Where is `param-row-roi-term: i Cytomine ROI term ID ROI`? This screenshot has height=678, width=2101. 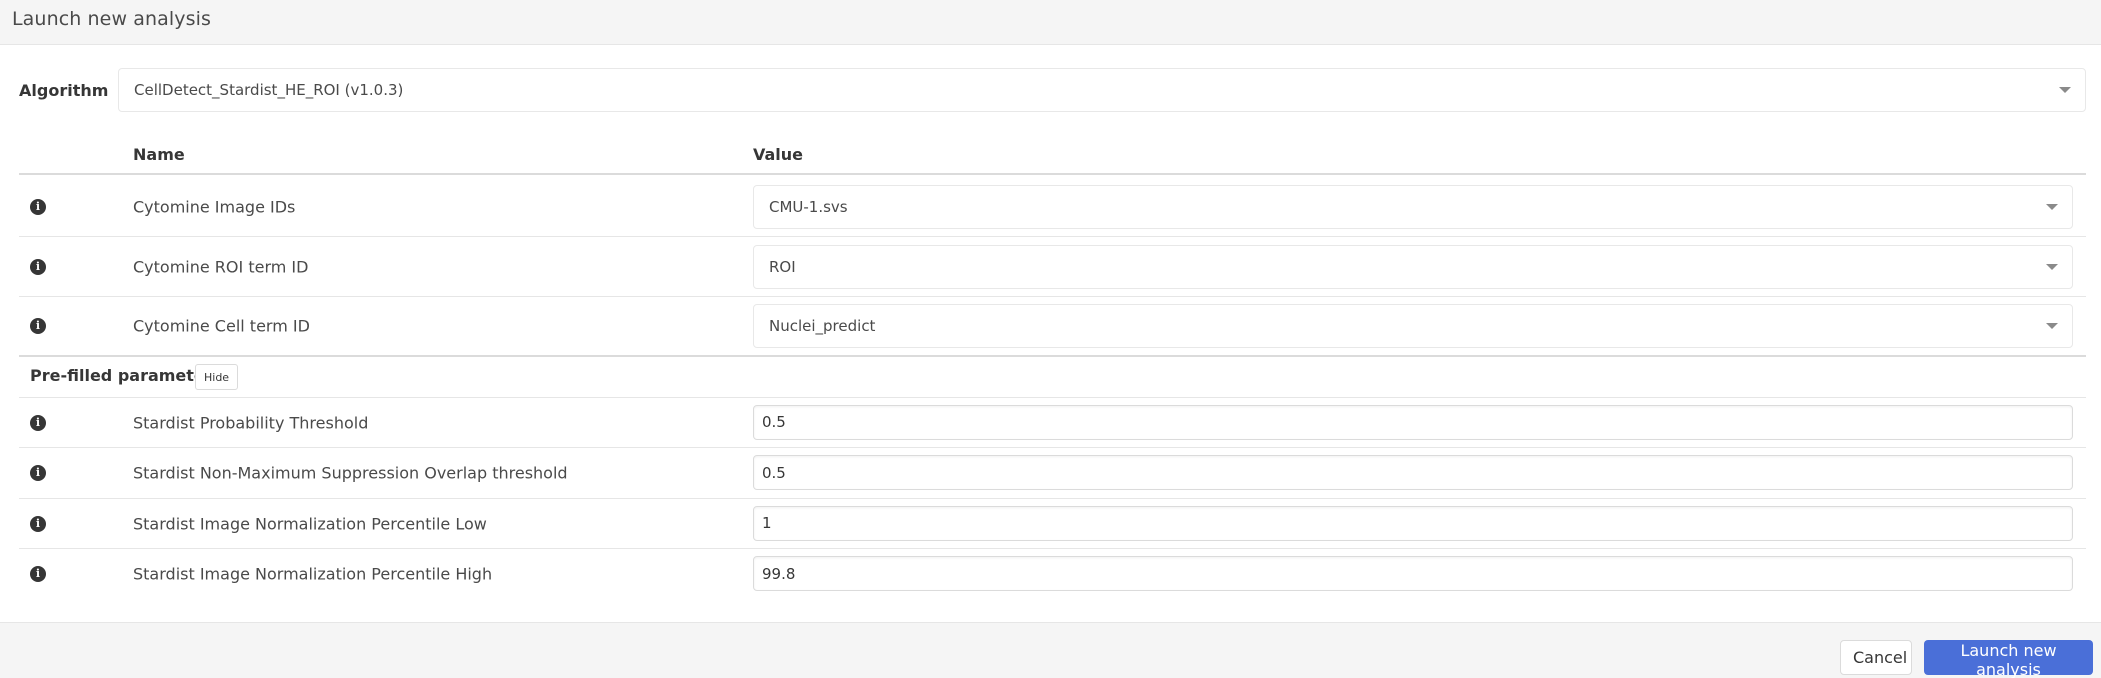 param-row-roi-term: i Cytomine ROI term ID ROI is located at coordinates (1052, 267).